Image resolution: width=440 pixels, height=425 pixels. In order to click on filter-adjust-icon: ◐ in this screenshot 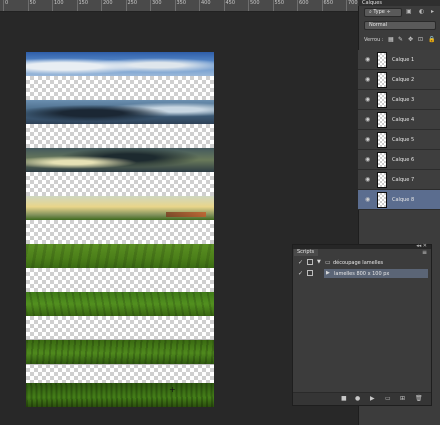, I will do `click(421, 11)`.